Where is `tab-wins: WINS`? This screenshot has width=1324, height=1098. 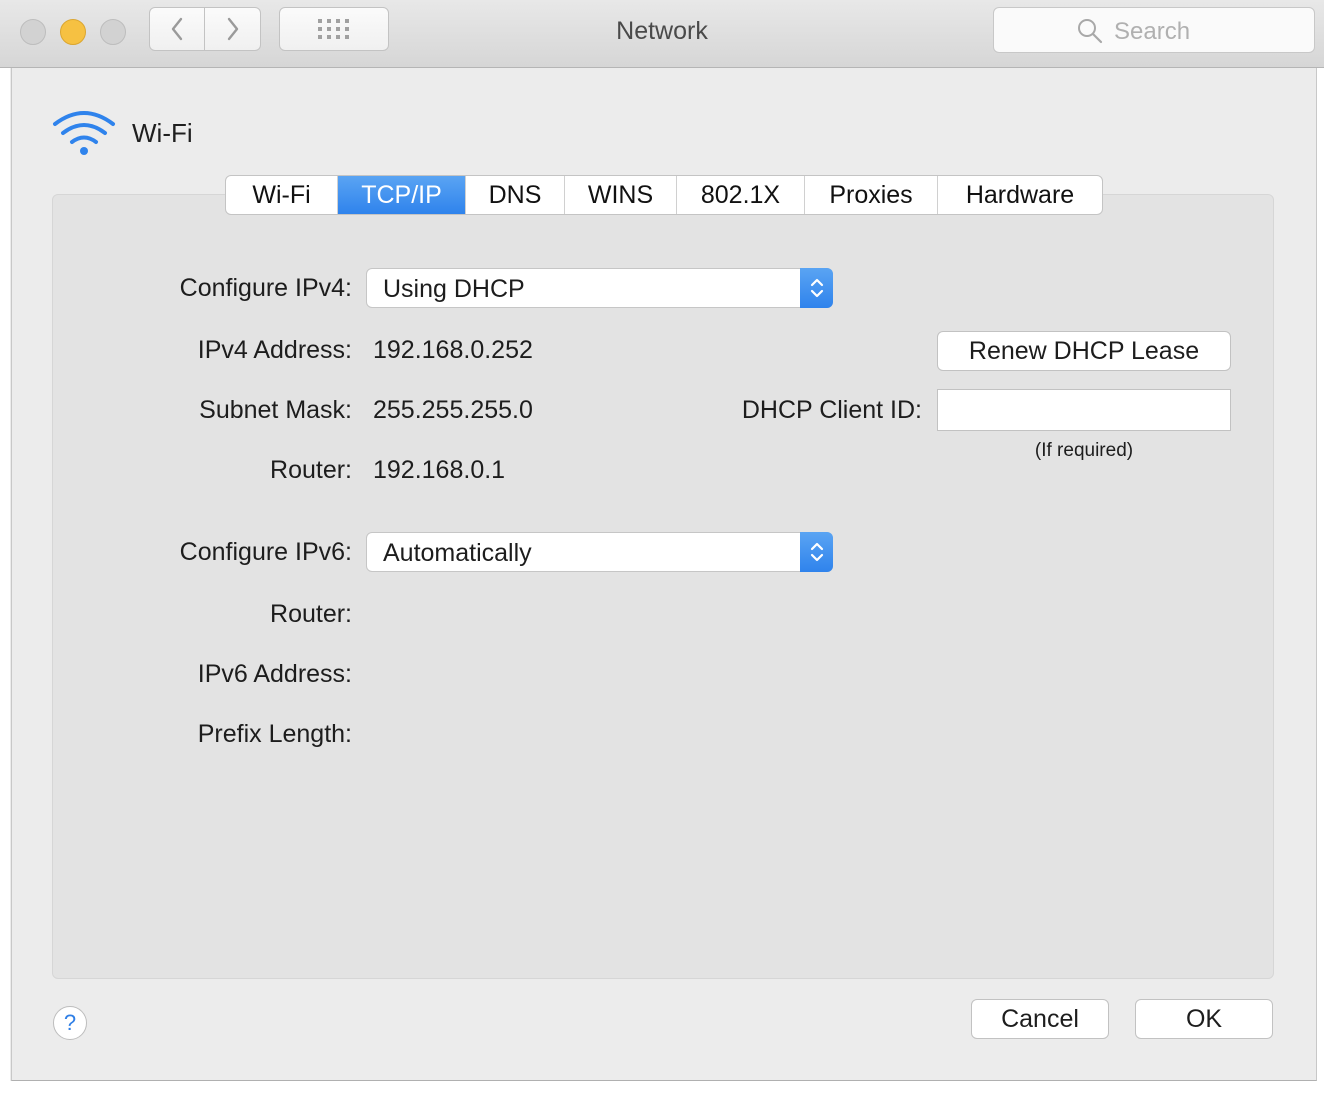
tab-wins: WINS is located at coordinates (621, 195).